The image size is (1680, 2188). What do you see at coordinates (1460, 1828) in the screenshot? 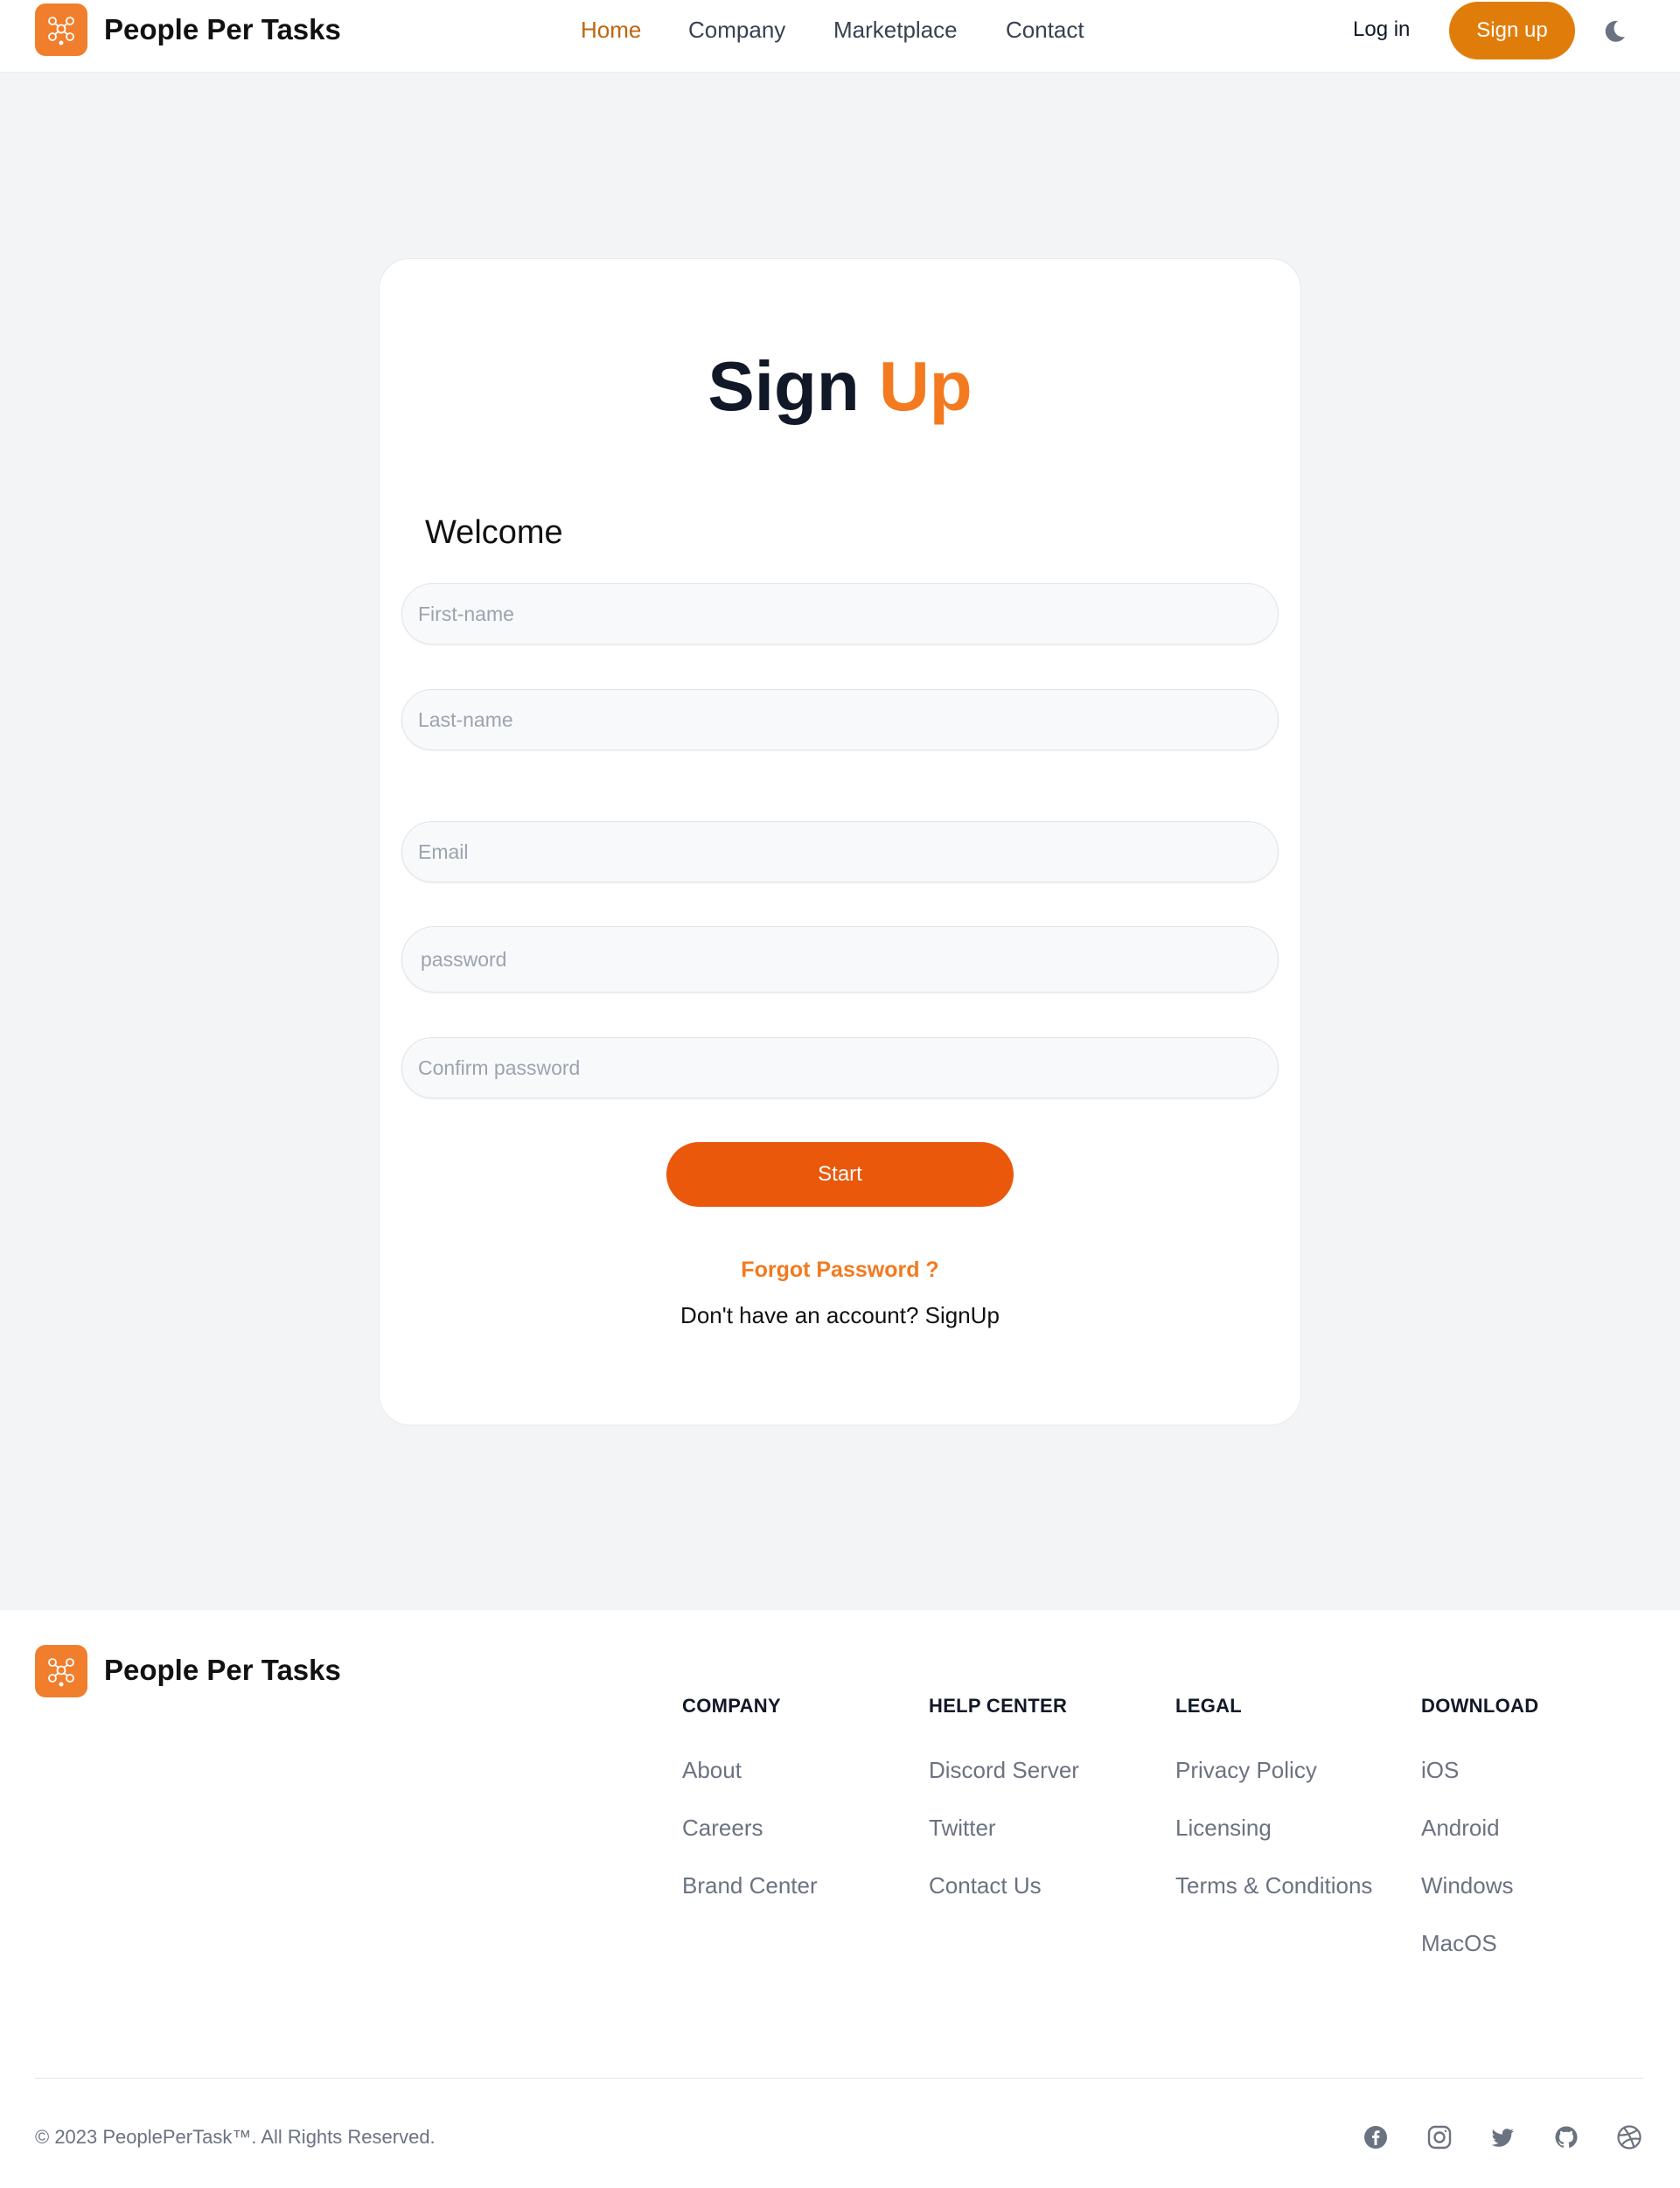
I see `footer-link-android: Android` at bounding box center [1460, 1828].